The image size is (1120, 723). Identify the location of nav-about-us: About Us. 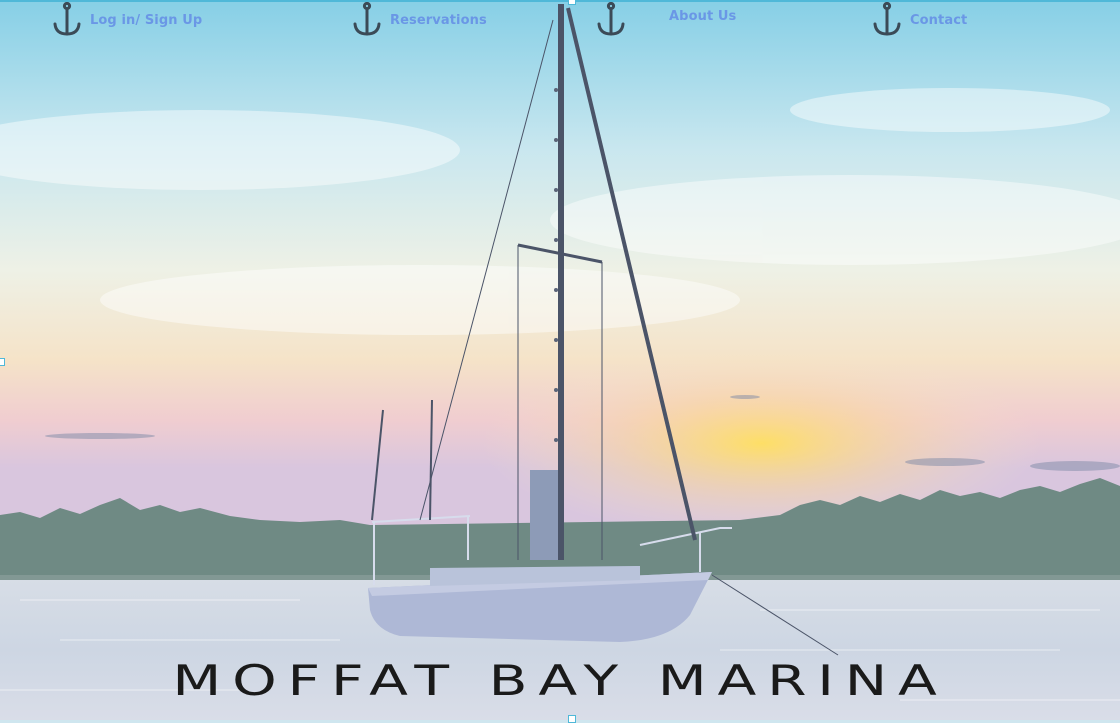
(702, 16).